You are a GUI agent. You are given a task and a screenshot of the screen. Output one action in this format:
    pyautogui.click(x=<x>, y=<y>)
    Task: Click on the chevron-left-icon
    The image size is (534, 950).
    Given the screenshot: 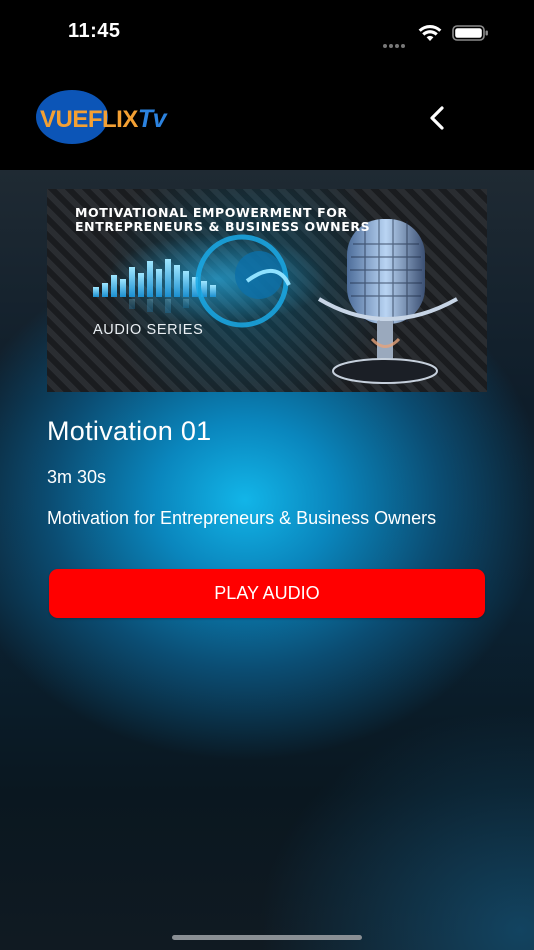 What is the action you would take?
    pyautogui.click(x=437, y=118)
    